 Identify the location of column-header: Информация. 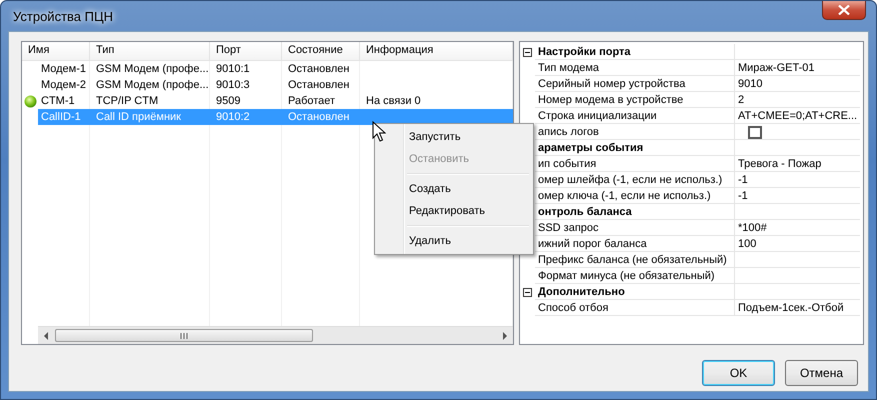
(436, 51).